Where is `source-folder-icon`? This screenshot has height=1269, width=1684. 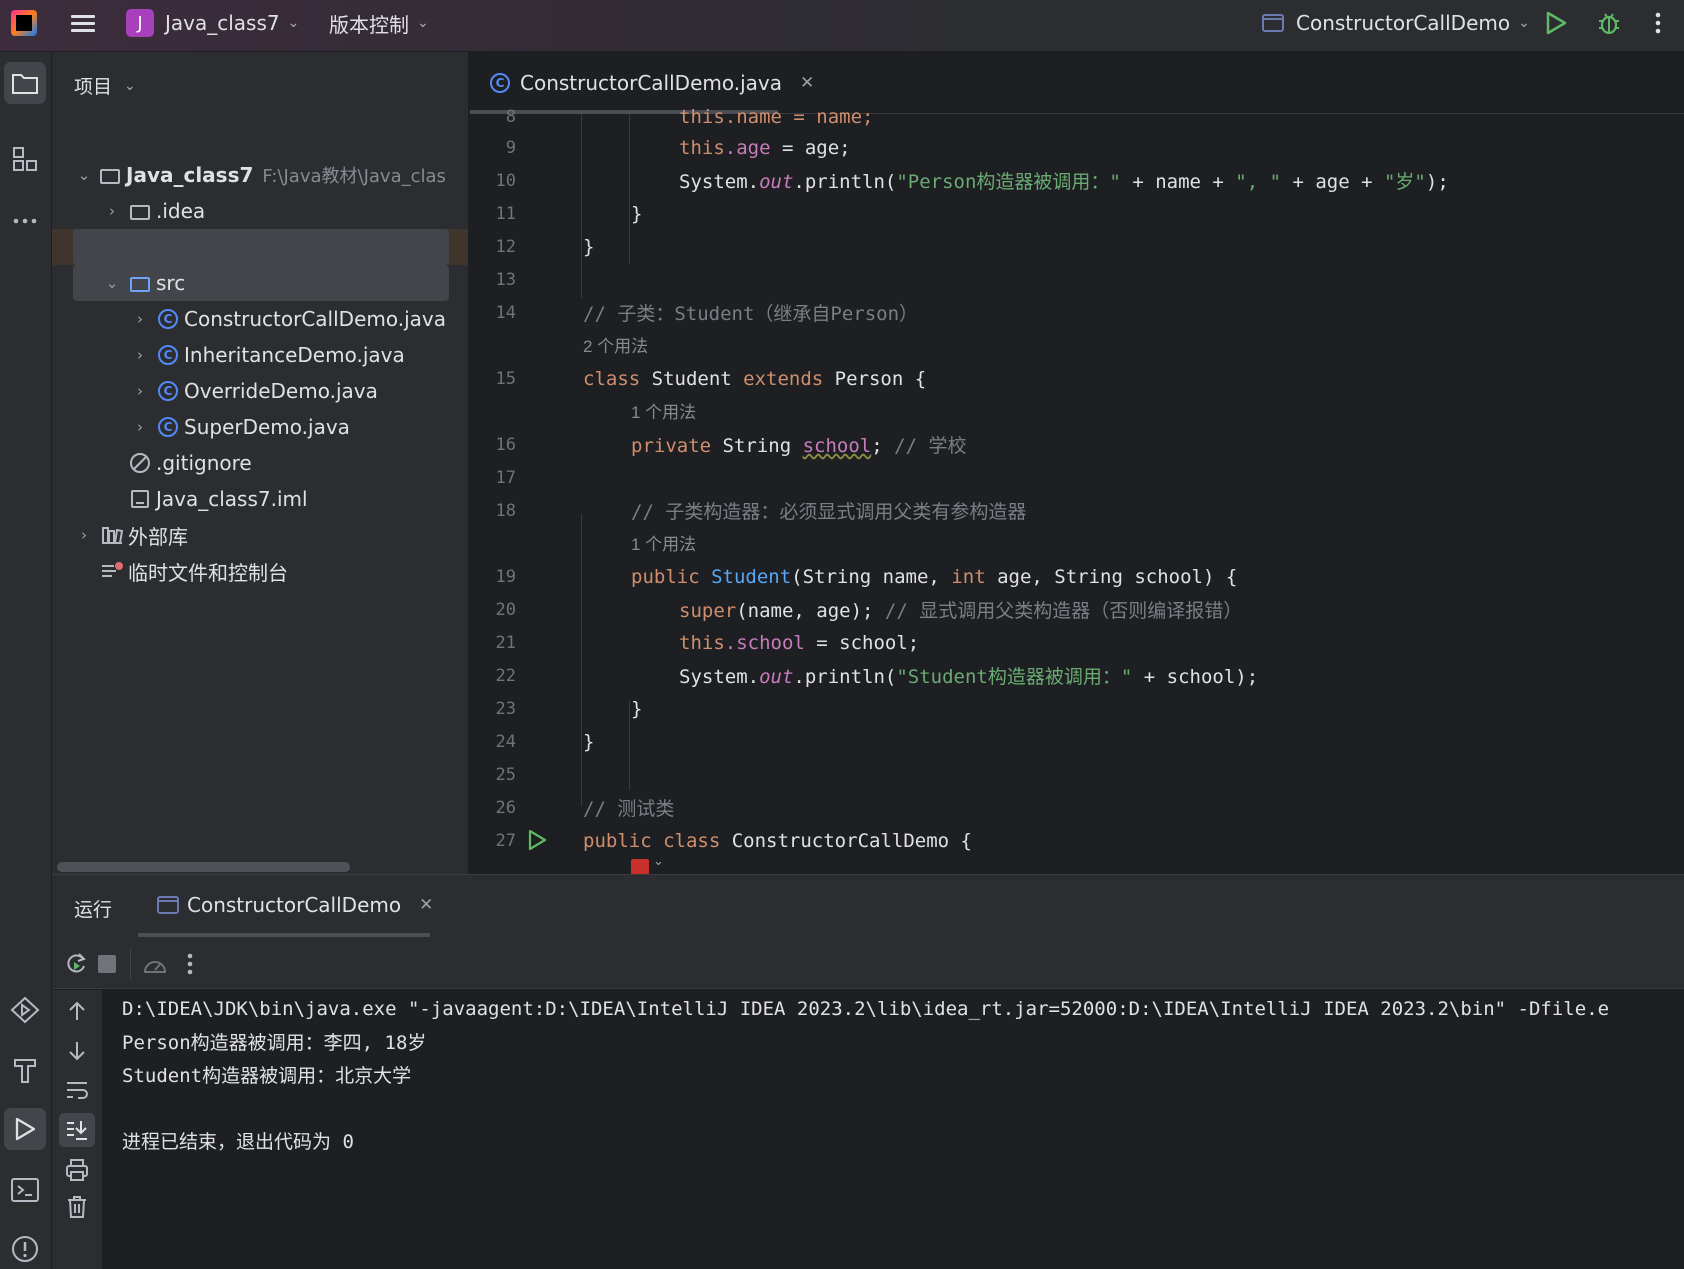 source-folder-icon is located at coordinates (140, 283).